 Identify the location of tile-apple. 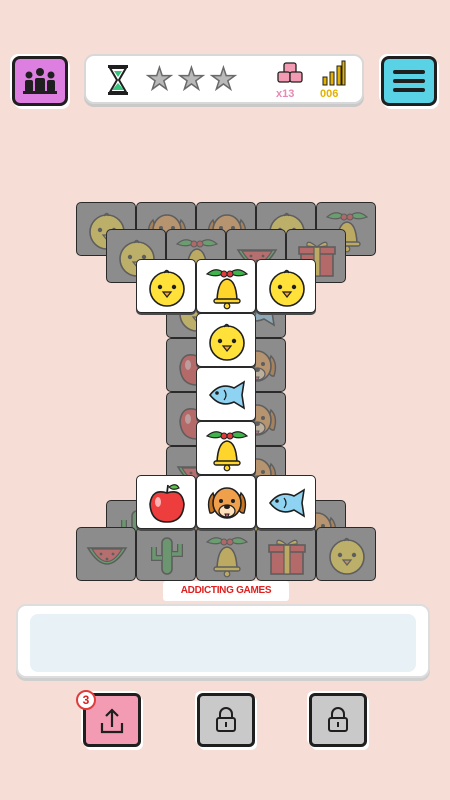
(166, 502).